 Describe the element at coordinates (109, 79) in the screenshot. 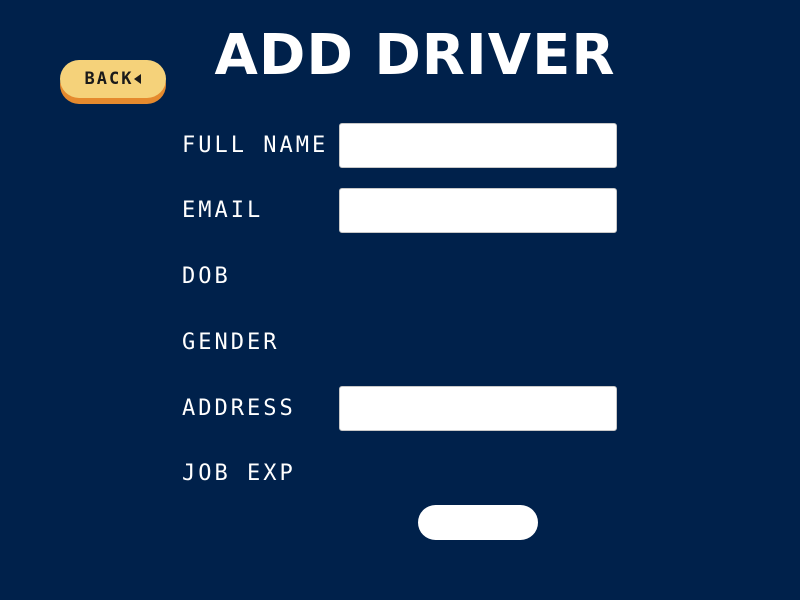

I see `back-button-label: BACK` at that location.